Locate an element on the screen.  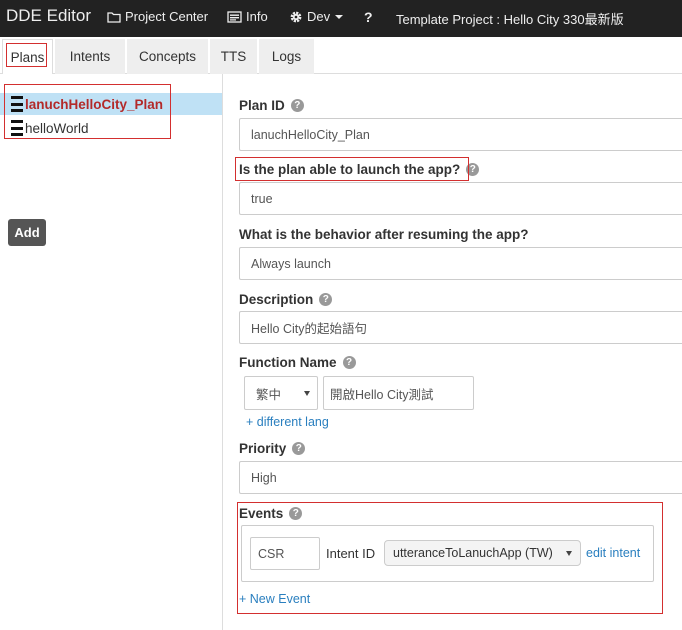
tab-plans: Plans is located at coordinates (27, 57).